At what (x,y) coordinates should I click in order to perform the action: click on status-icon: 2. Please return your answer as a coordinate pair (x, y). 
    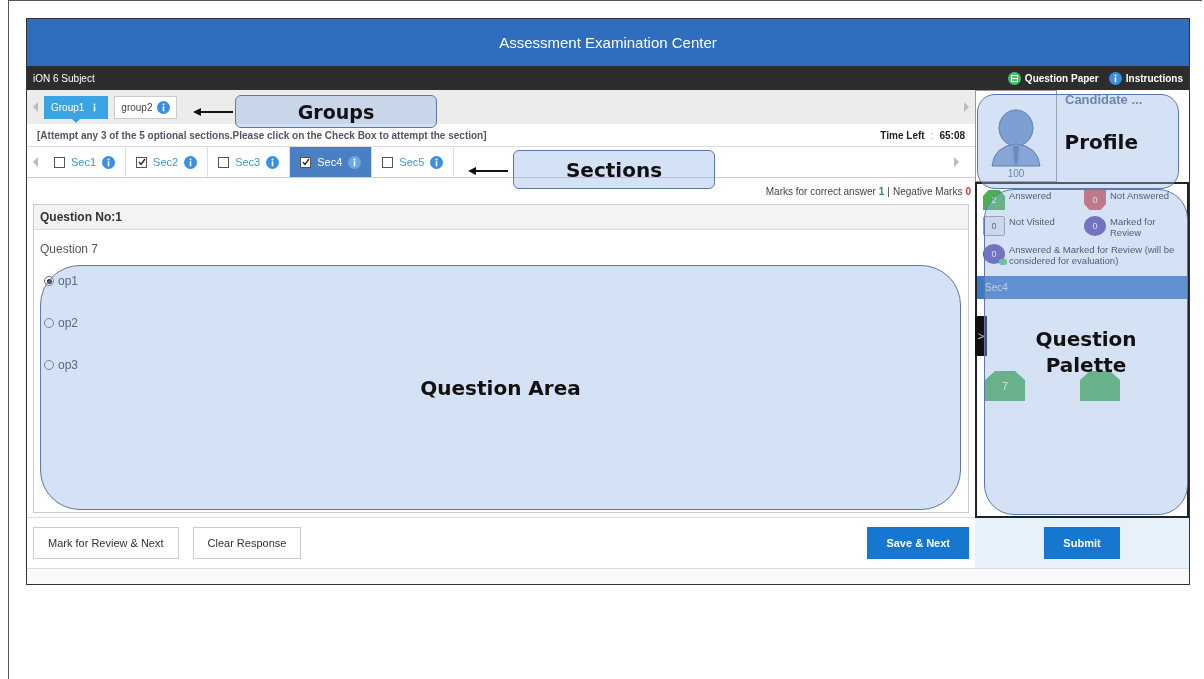
    Looking at the image, I should click on (994, 200).